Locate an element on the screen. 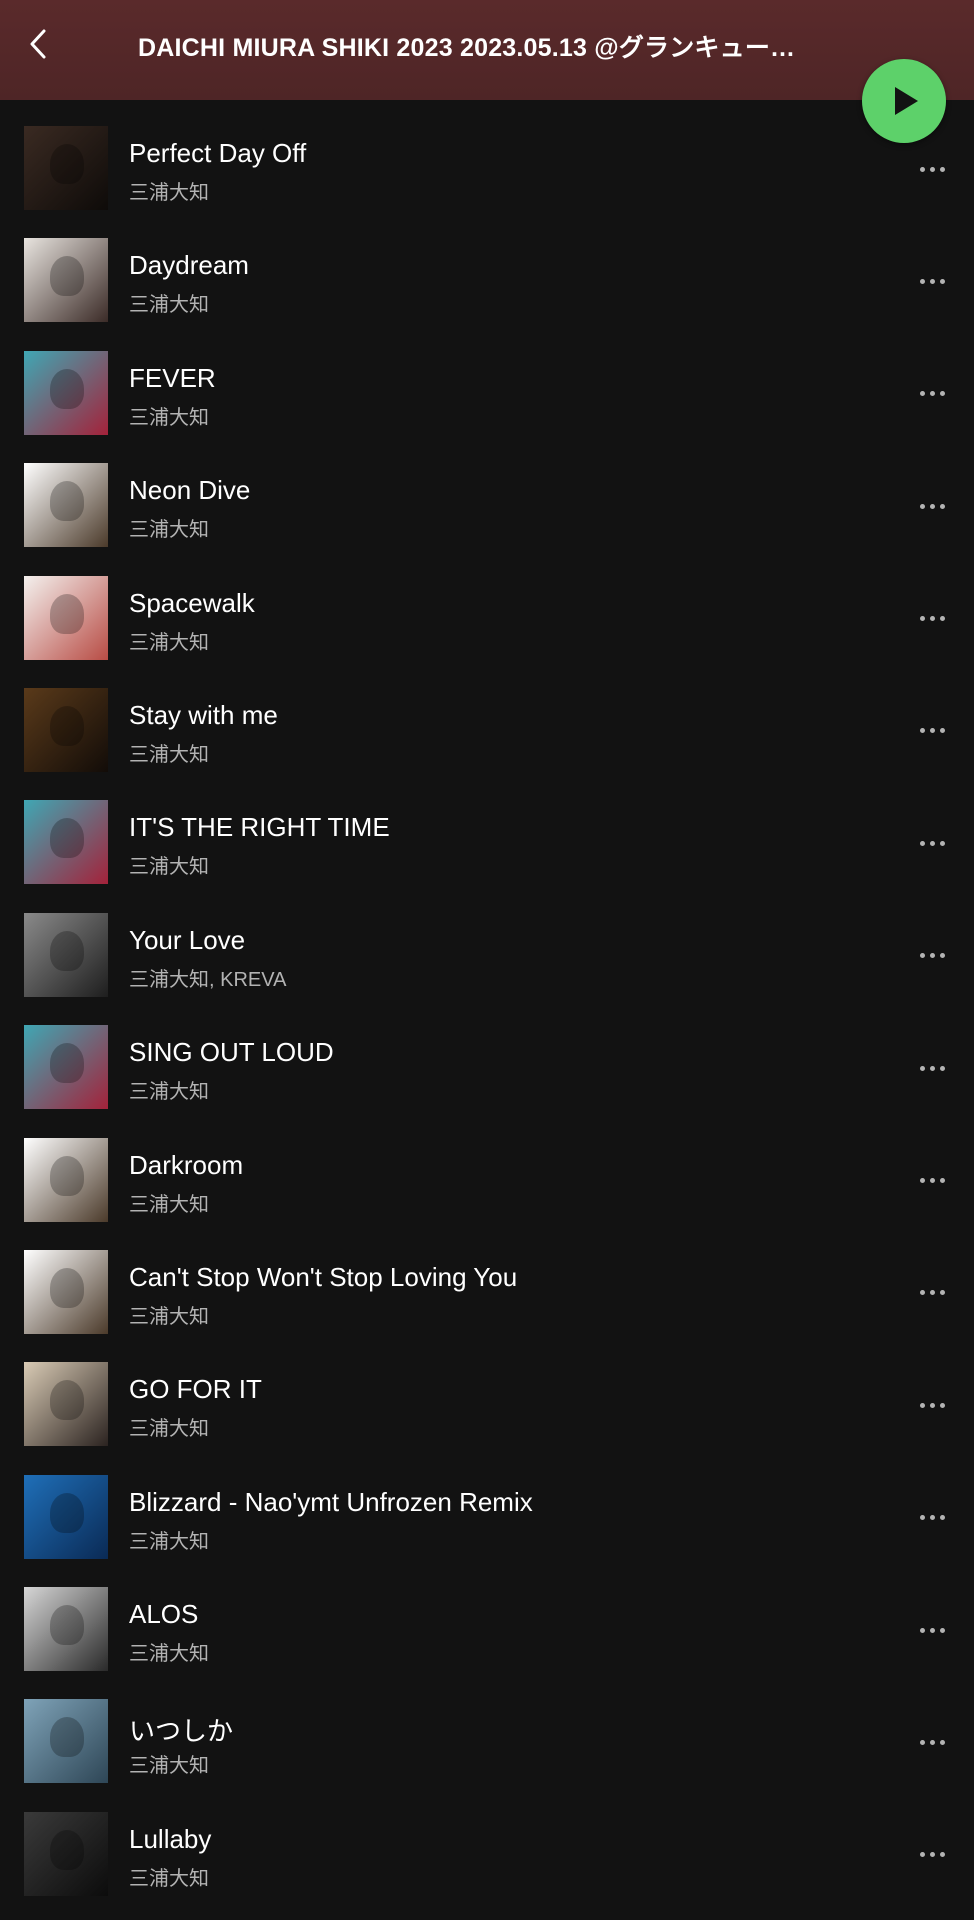 Image resolution: width=974 pixels, height=1920 pixels. track-title: IT'S THE RIGHT TIME is located at coordinates (259, 827).